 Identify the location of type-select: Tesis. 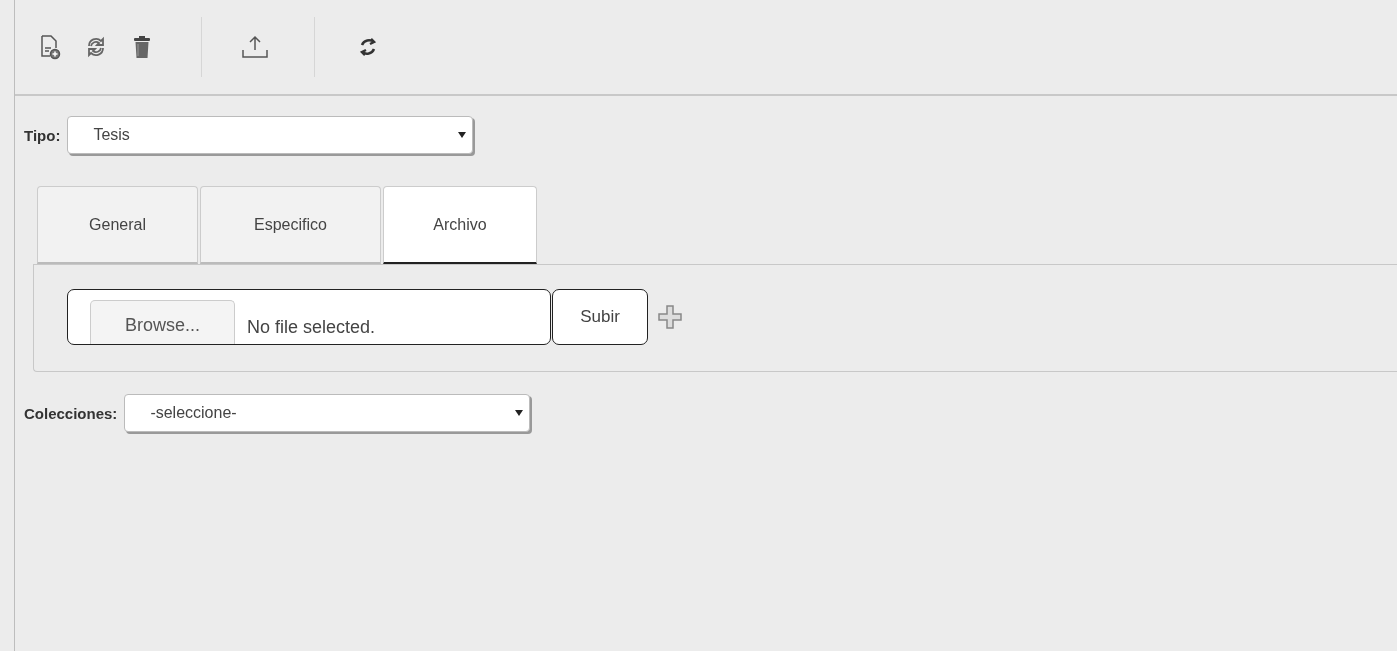
(270, 135).